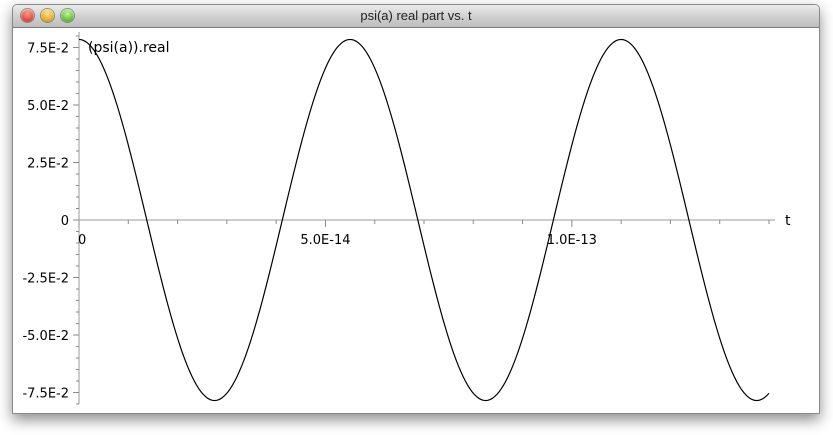 This screenshot has height=435, width=833. I want to click on y-tick-label: 0, so click(65, 221).